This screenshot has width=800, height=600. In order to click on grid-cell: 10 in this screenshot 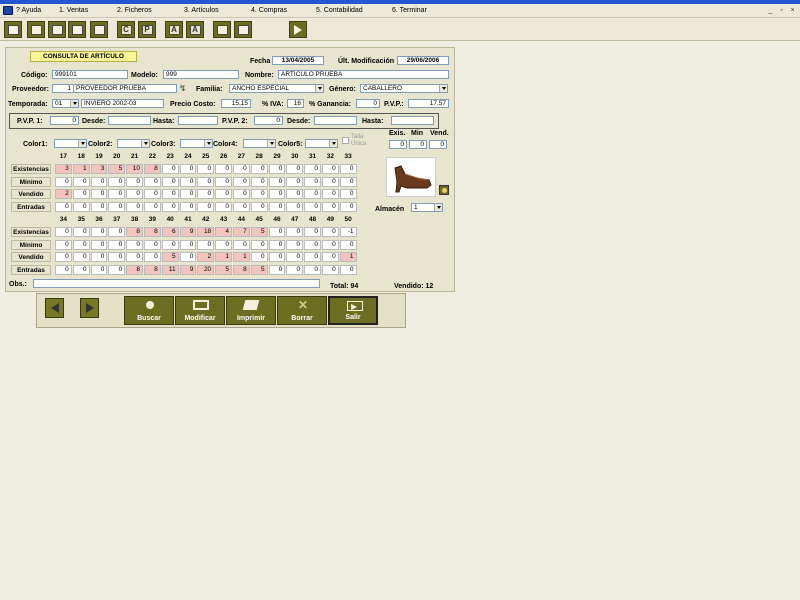, I will do `click(134, 169)`.